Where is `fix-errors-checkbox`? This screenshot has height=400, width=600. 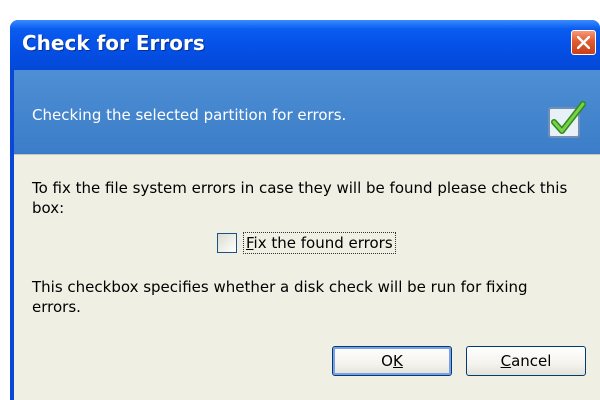 fix-errors-checkbox is located at coordinates (227, 243).